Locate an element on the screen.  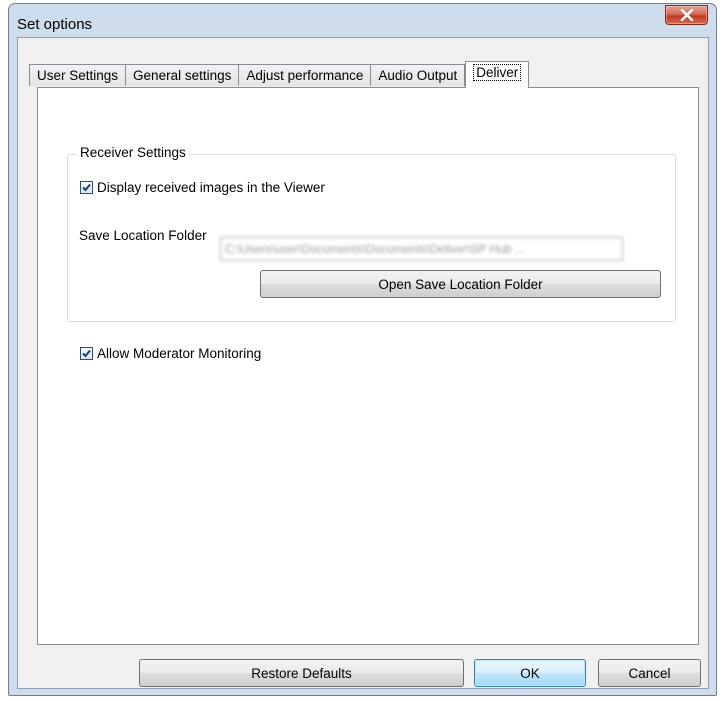
display-images-option: Display received images in the Viewer is located at coordinates (202, 187).